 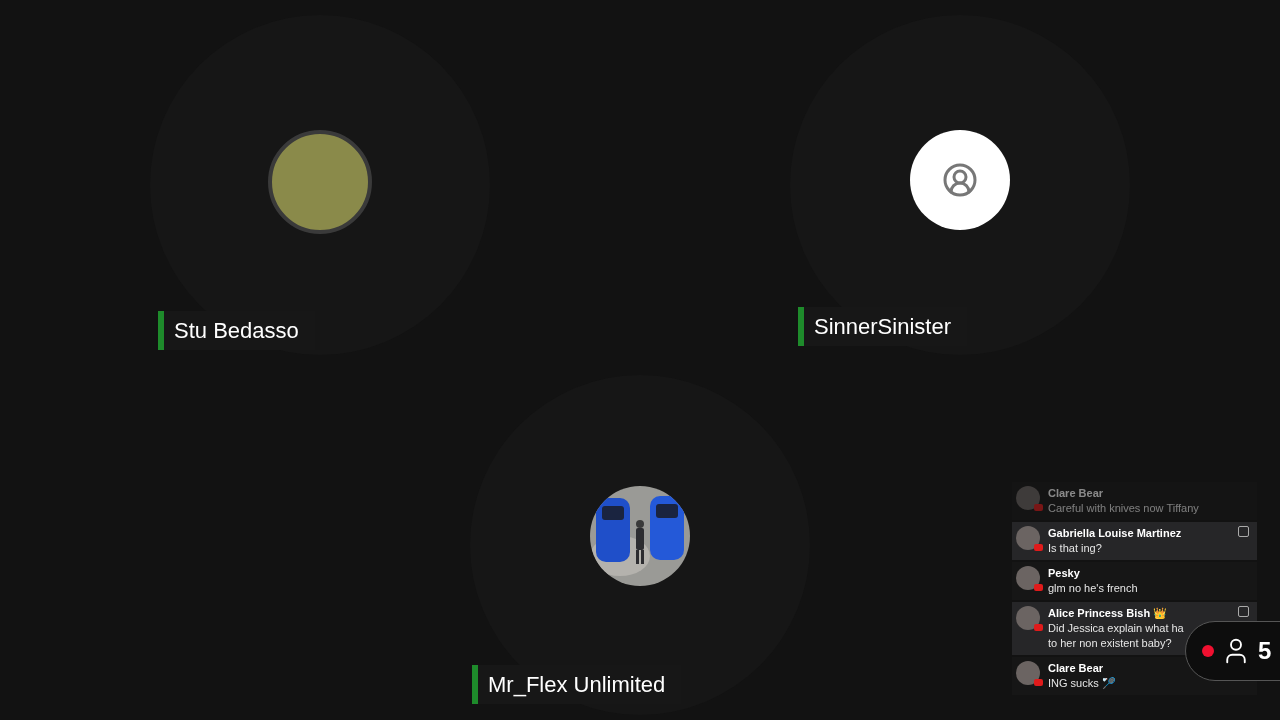 I want to click on participant-name: Stu Bedasso, so click(x=236, y=331).